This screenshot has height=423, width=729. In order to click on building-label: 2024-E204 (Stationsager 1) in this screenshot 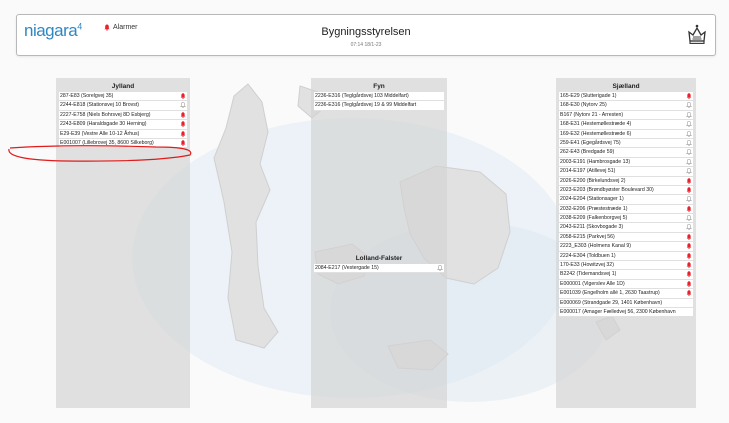, I will do `click(592, 199)`.